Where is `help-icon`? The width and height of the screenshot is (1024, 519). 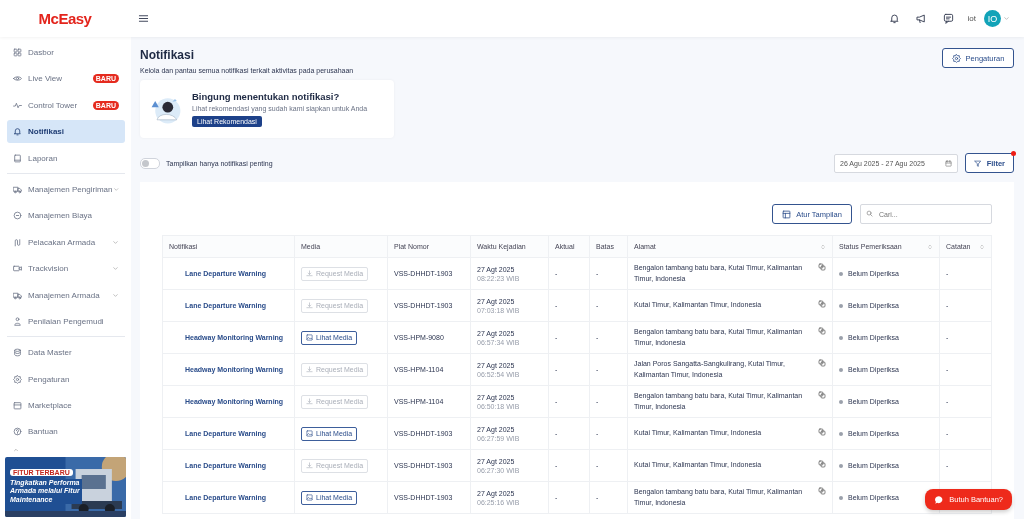
help-icon is located at coordinates (17, 432).